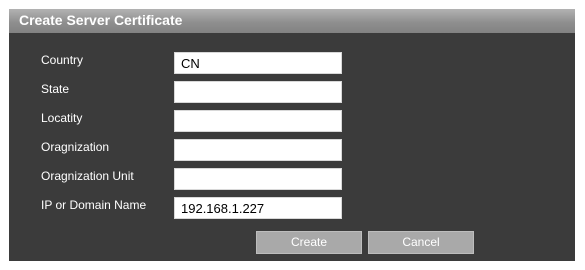 The width and height of the screenshot is (585, 270). What do you see at coordinates (258, 63) in the screenshot?
I see `country-input` at bounding box center [258, 63].